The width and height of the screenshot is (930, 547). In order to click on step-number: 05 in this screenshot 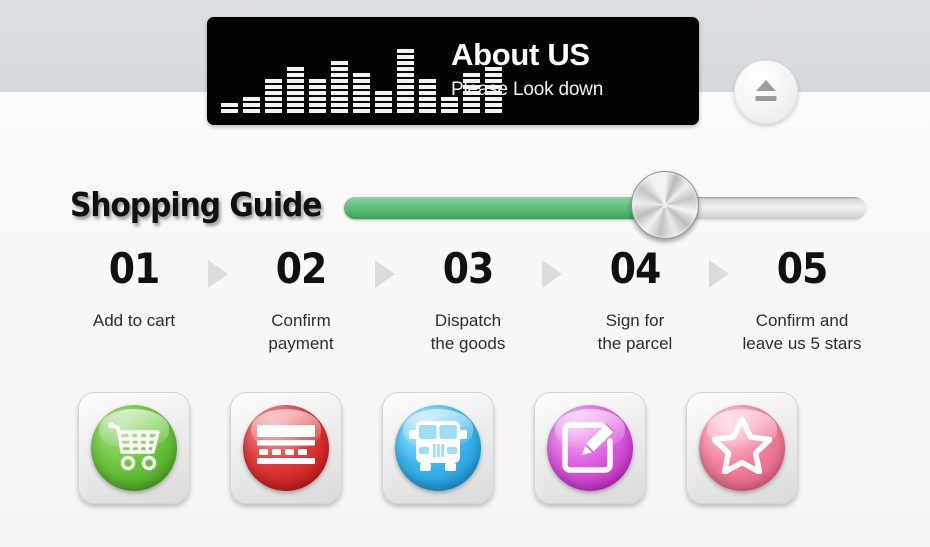, I will do `click(802, 268)`.